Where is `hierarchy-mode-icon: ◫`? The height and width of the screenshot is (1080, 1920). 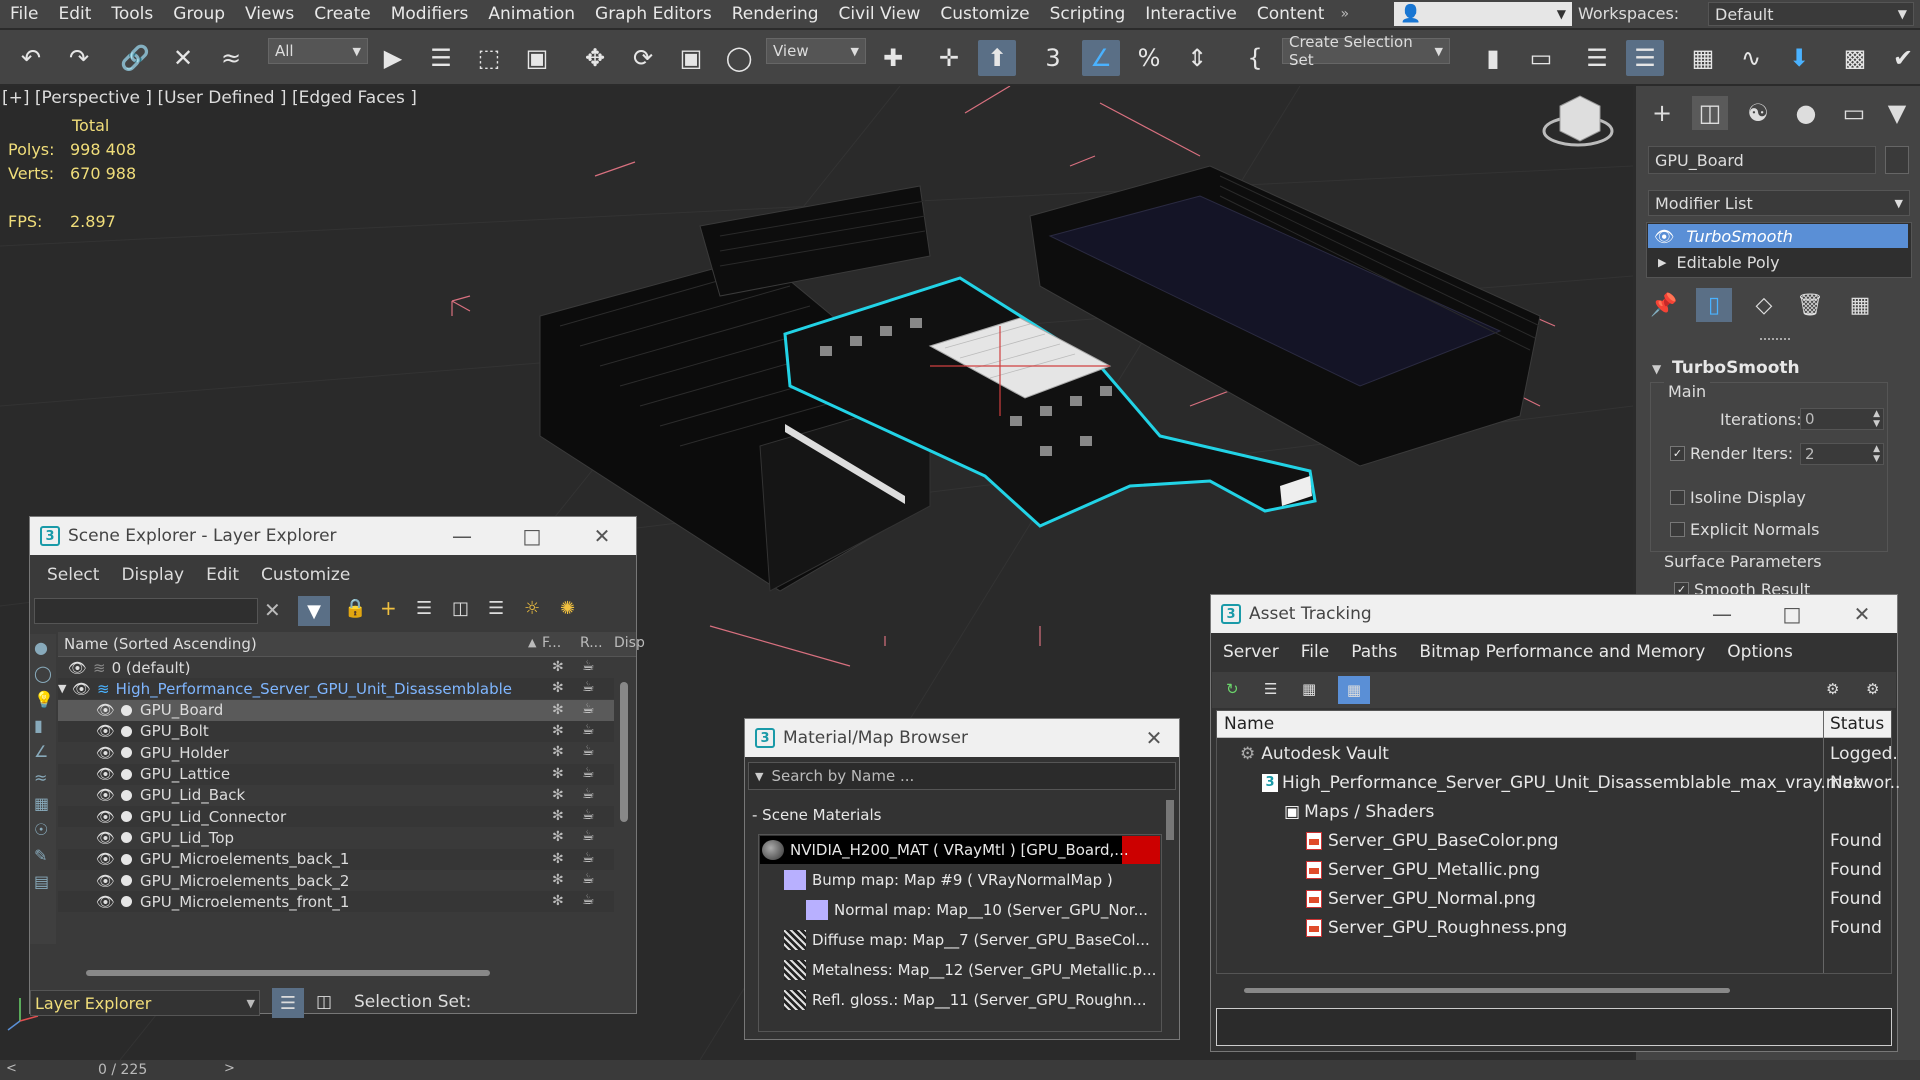 hierarchy-mode-icon: ◫ is located at coordinates (324, 1002).